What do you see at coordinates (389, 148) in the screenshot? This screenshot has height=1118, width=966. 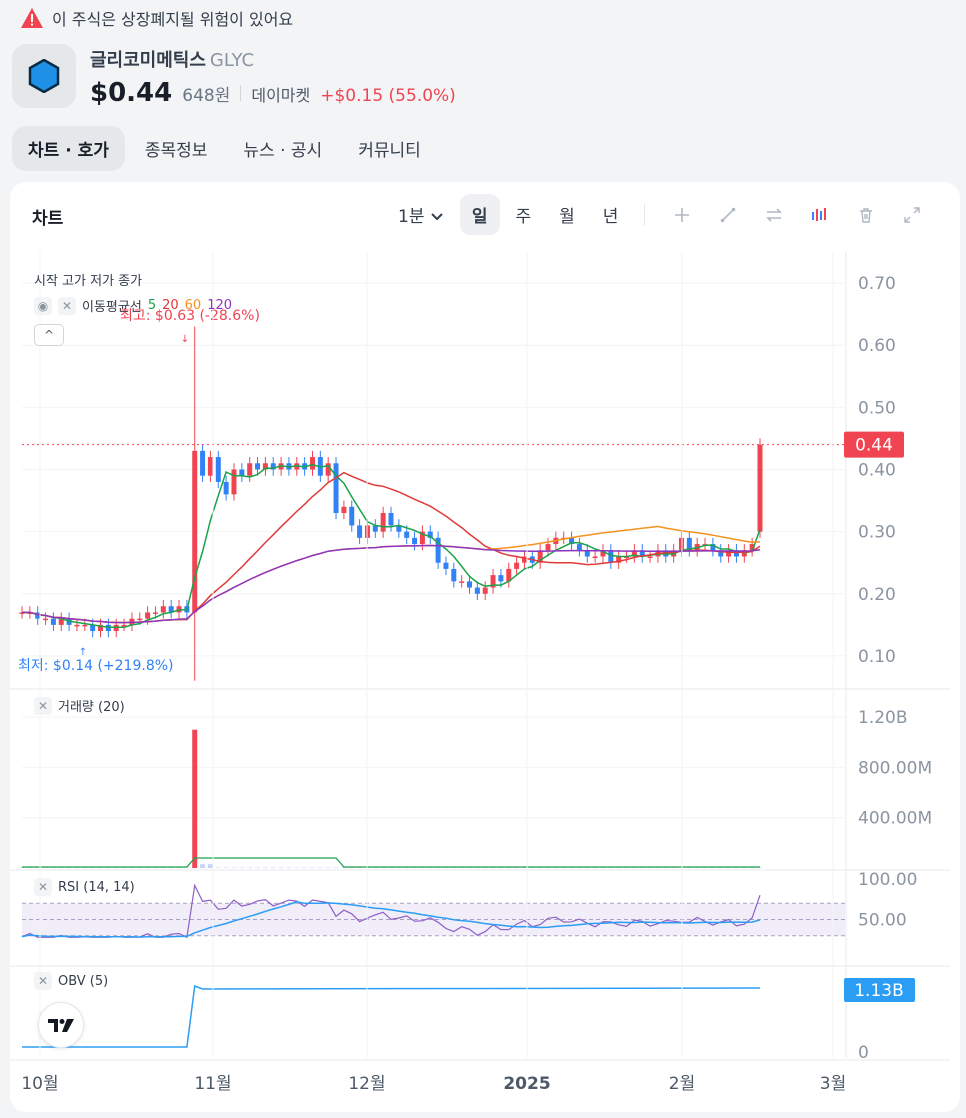 I see `tab-community: 커뮤니티` at bounding box center [389, 148].